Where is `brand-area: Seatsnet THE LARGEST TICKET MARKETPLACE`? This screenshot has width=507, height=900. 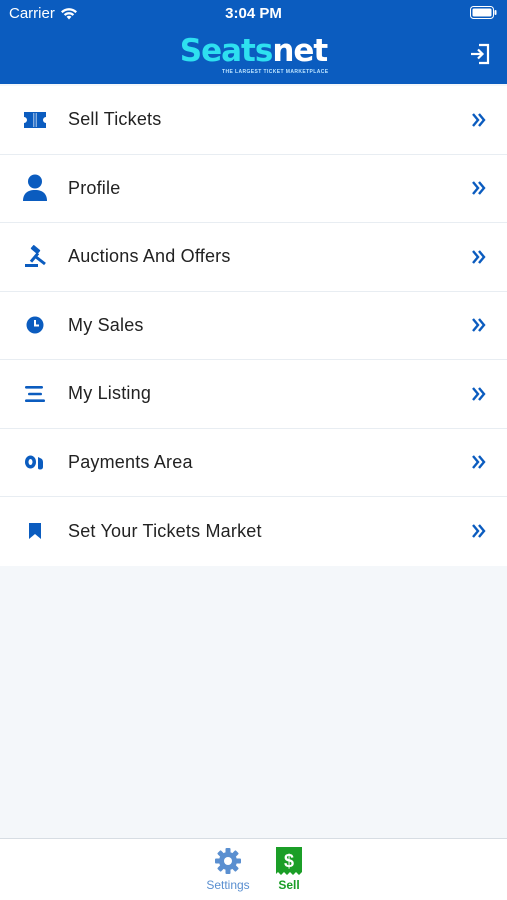 brand-area: Seatsnet THE LARGEST TICKET MARKETPLACE is located at coordinates (253, 56).